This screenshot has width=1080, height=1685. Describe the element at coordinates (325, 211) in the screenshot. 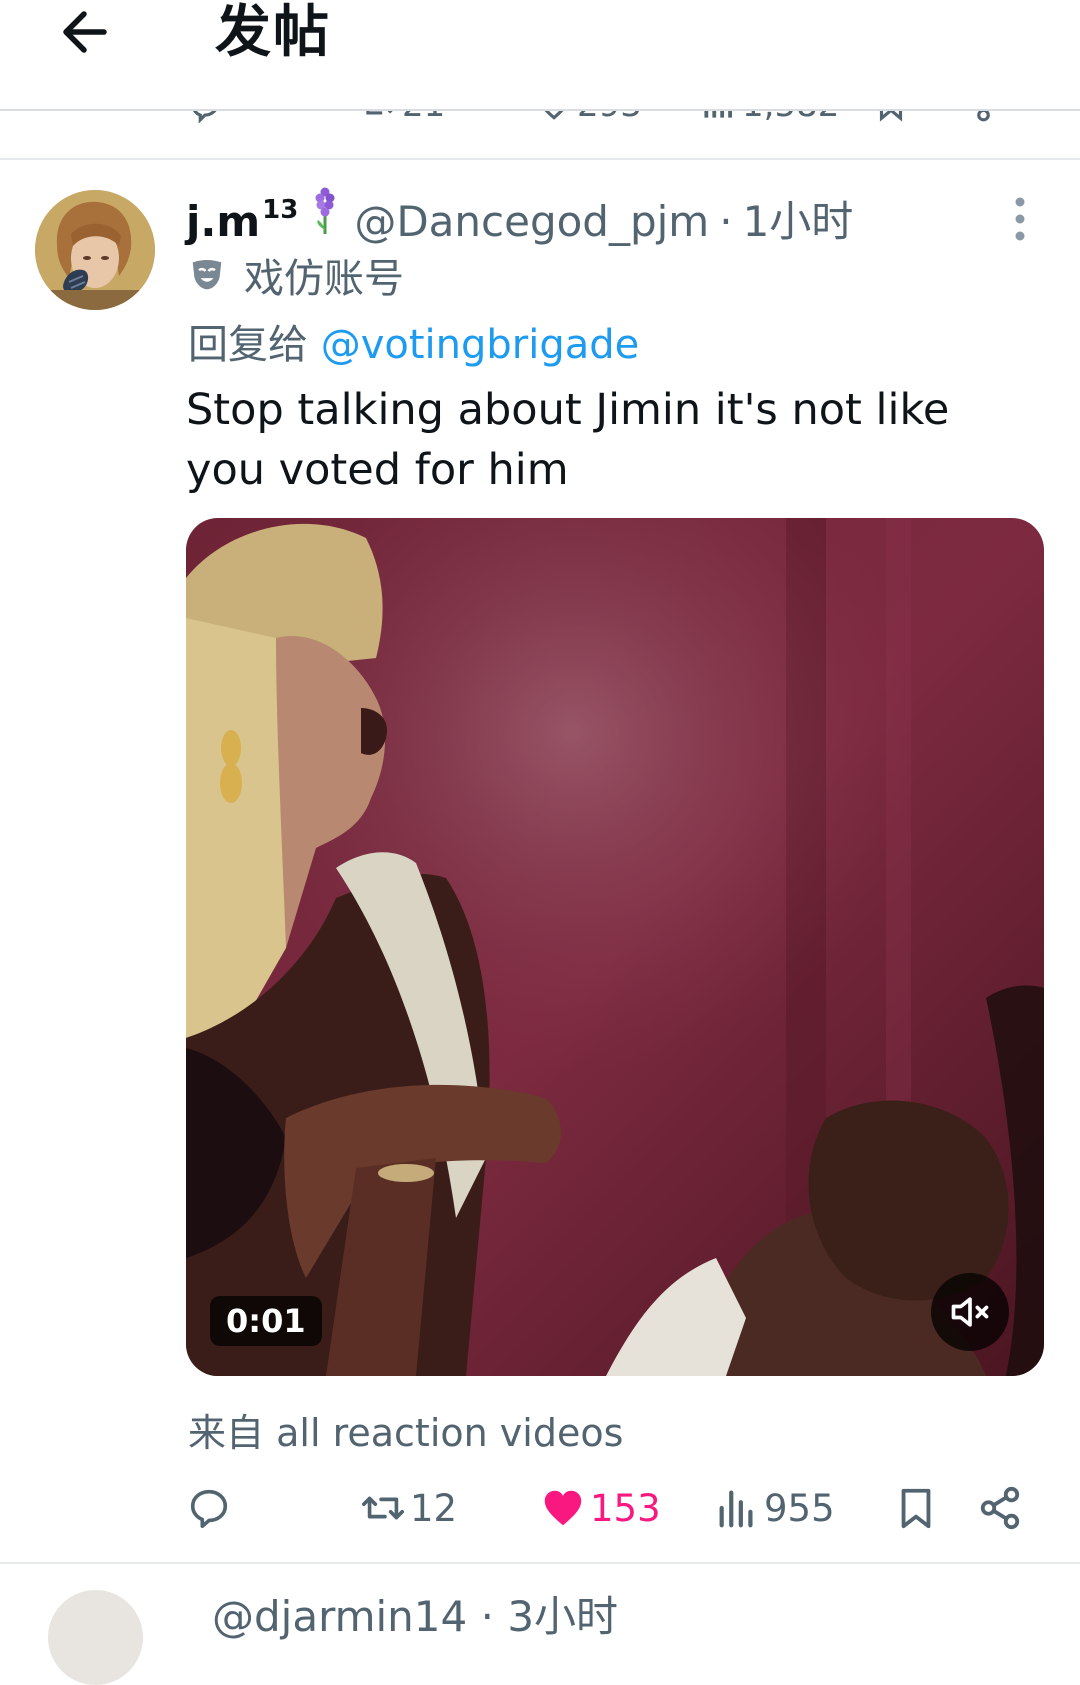

I see `hyacinth-flower-icon` at that location.